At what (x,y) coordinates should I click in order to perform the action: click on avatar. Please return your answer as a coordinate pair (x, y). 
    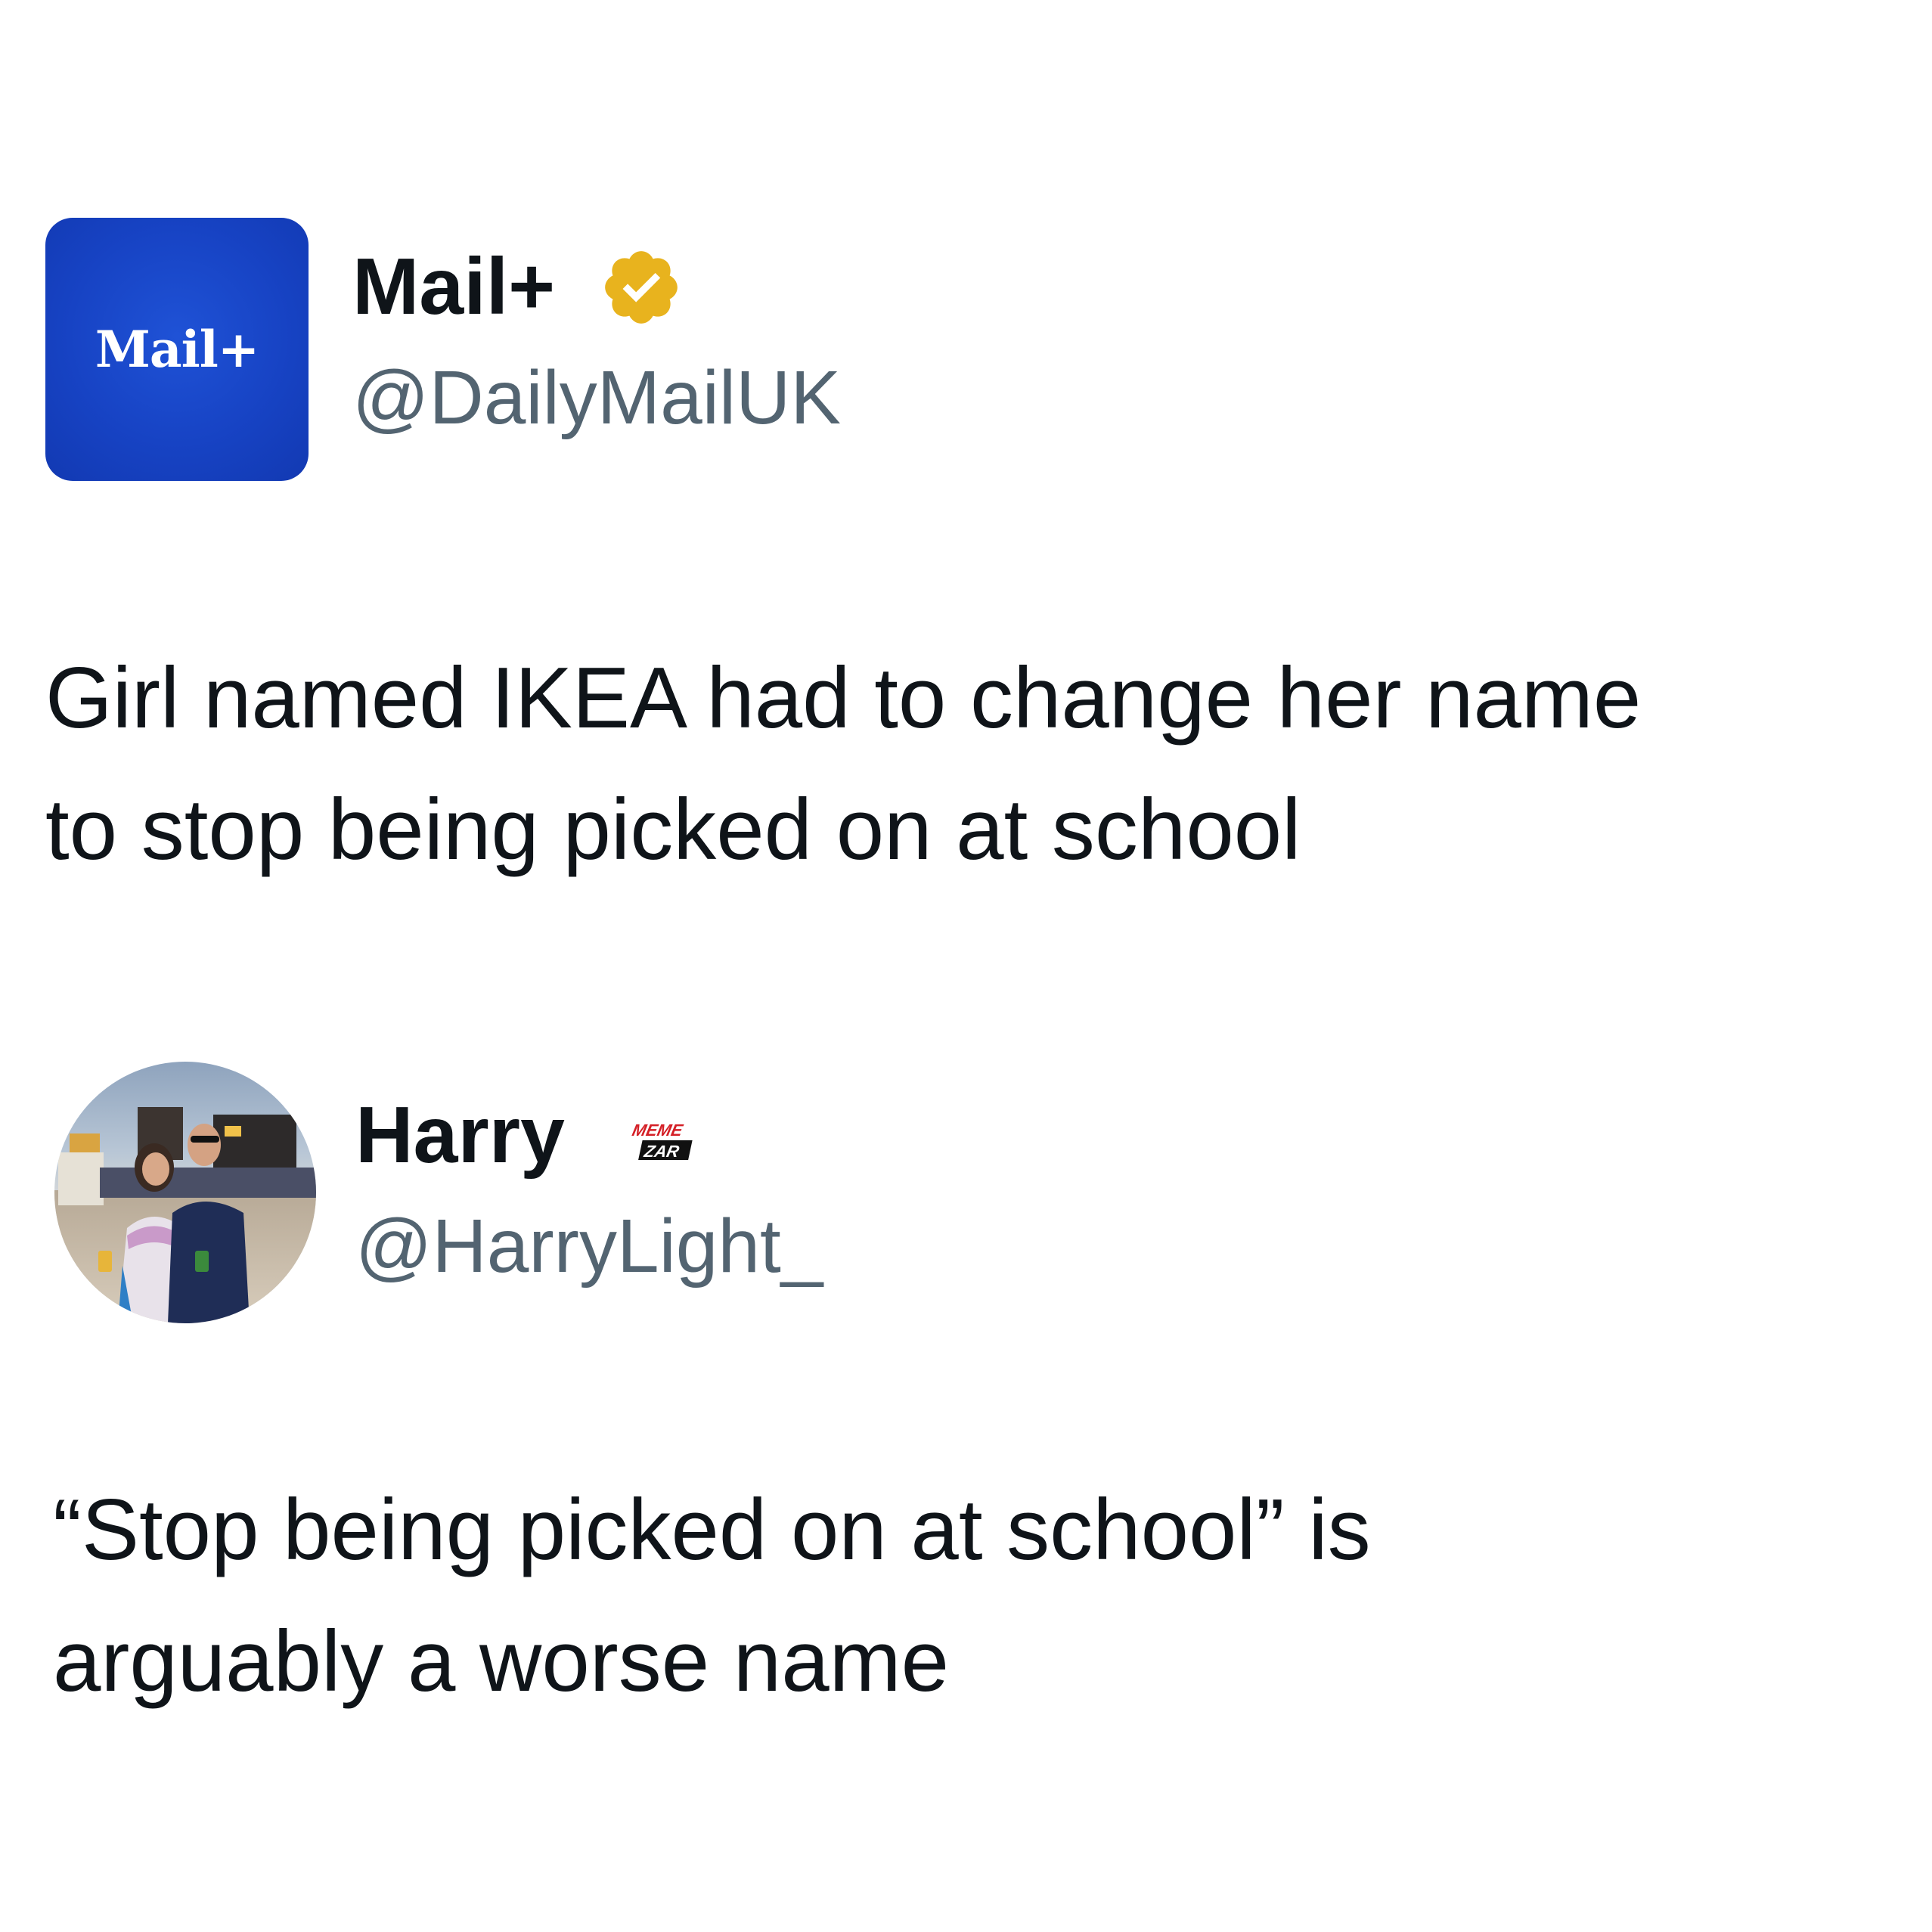
    Looking at the image, I should click on (185, 1192).